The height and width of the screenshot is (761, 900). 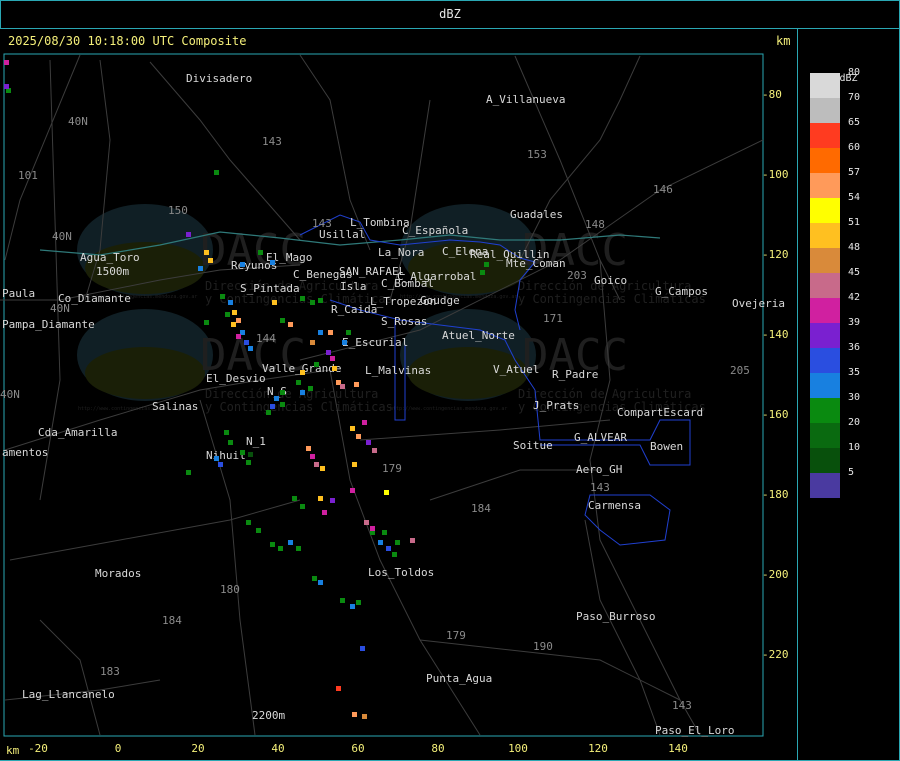 I want to click on colorbar-label: 45, so click(x=854, y=272).